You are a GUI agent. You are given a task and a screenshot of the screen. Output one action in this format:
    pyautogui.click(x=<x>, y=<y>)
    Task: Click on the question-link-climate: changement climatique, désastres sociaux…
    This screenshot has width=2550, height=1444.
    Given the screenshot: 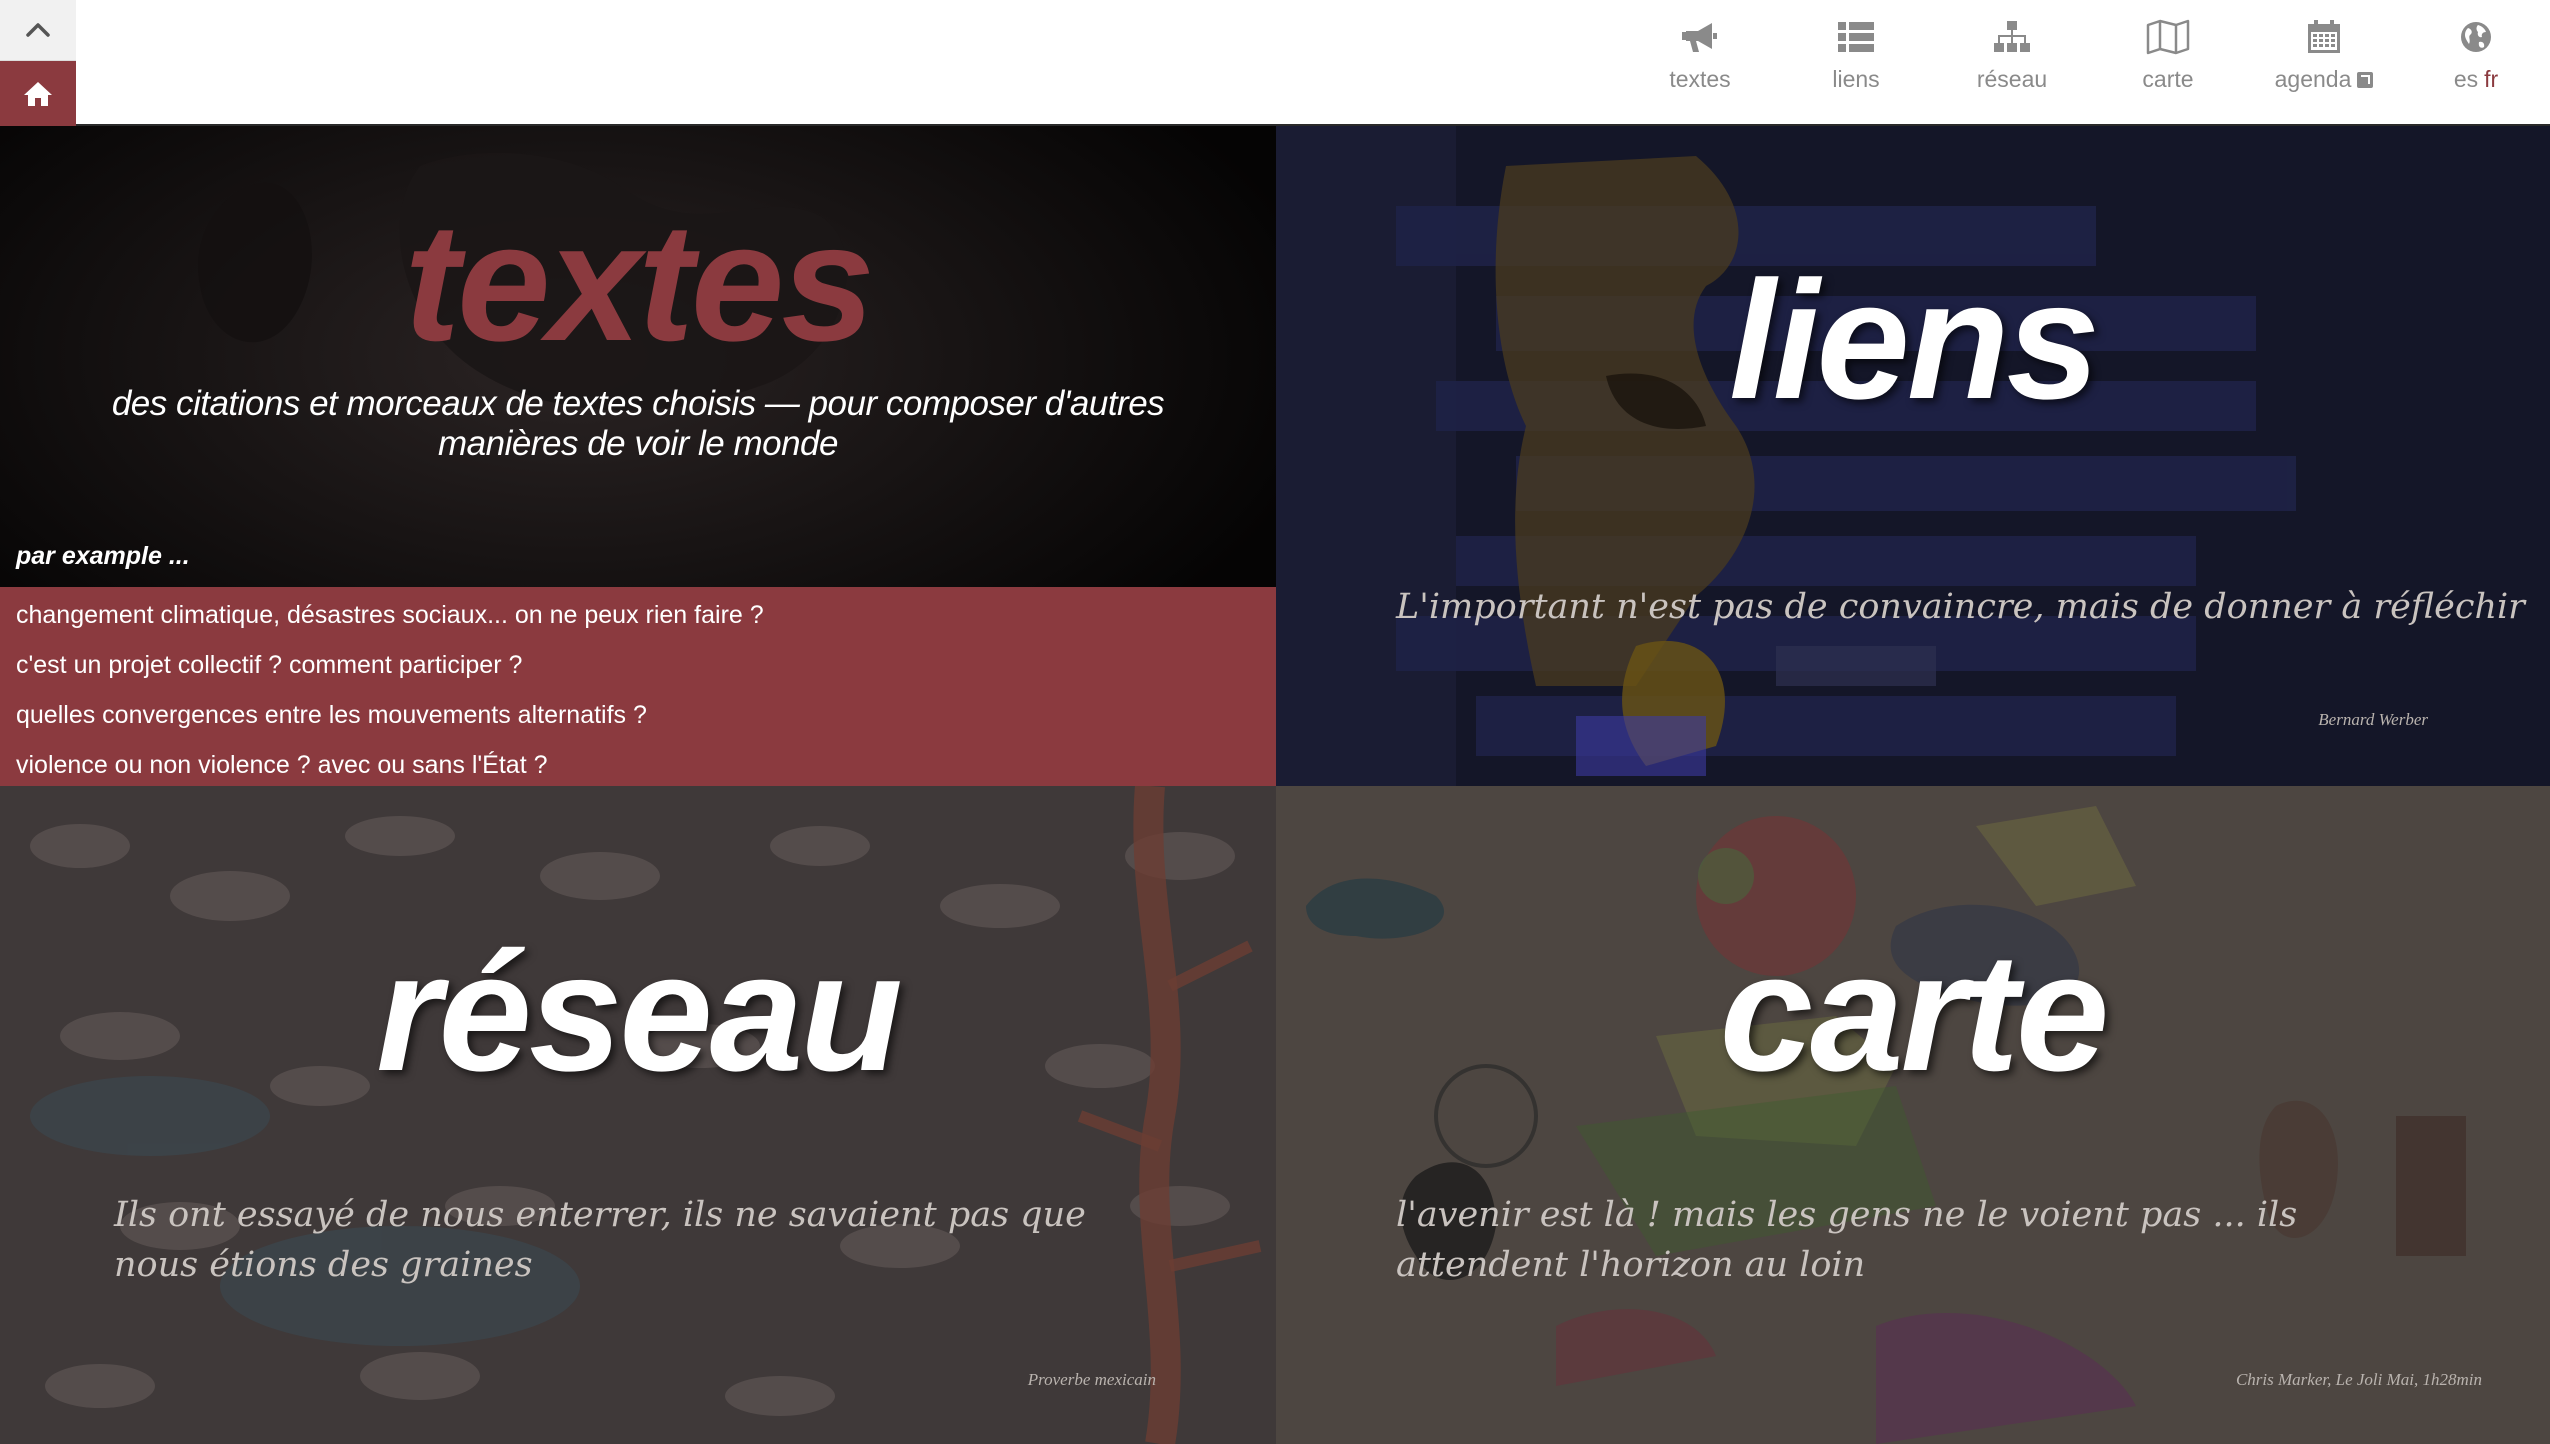 What is the action you would take?
    pyautogui.click(x=638, y=616)
    